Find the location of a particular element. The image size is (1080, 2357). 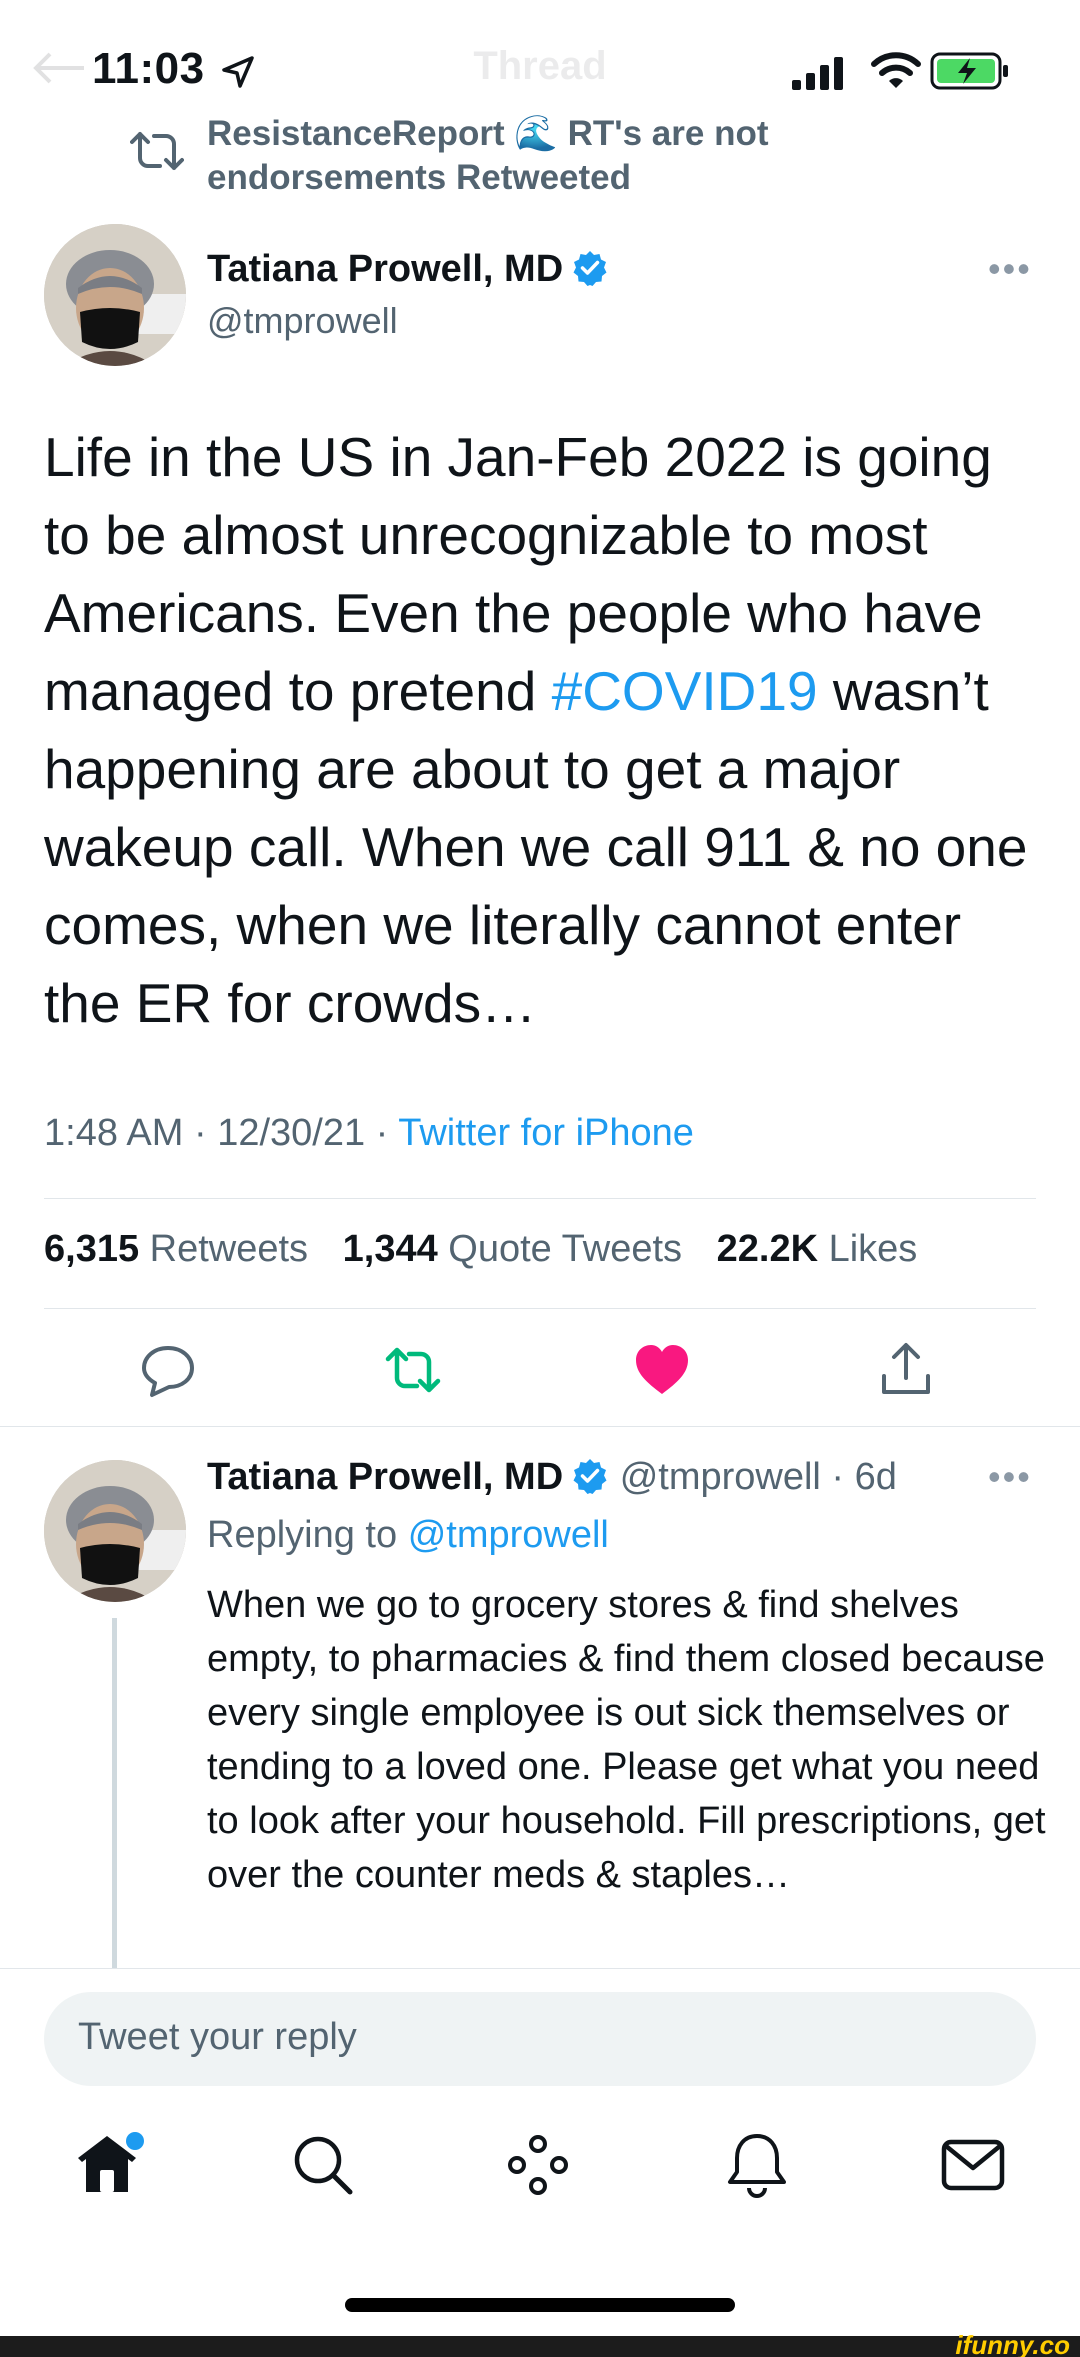

author-name: Tatiana Prowell, MD is located at coordinates (408, 269).